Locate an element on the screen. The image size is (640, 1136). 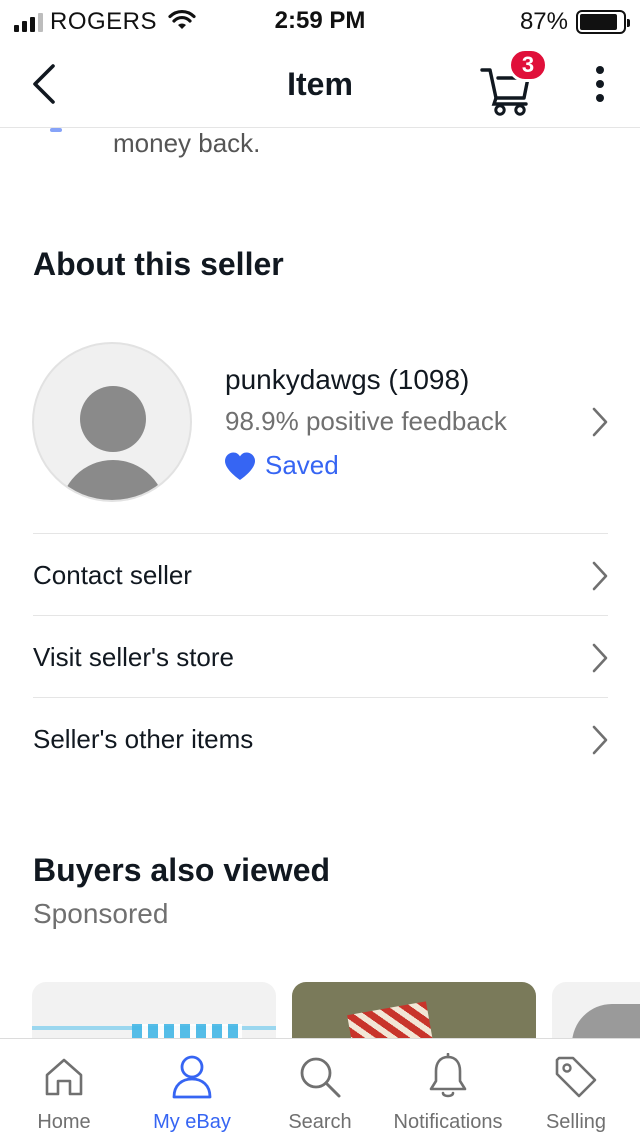
previous-bullet is located at coordinates (56, 130).